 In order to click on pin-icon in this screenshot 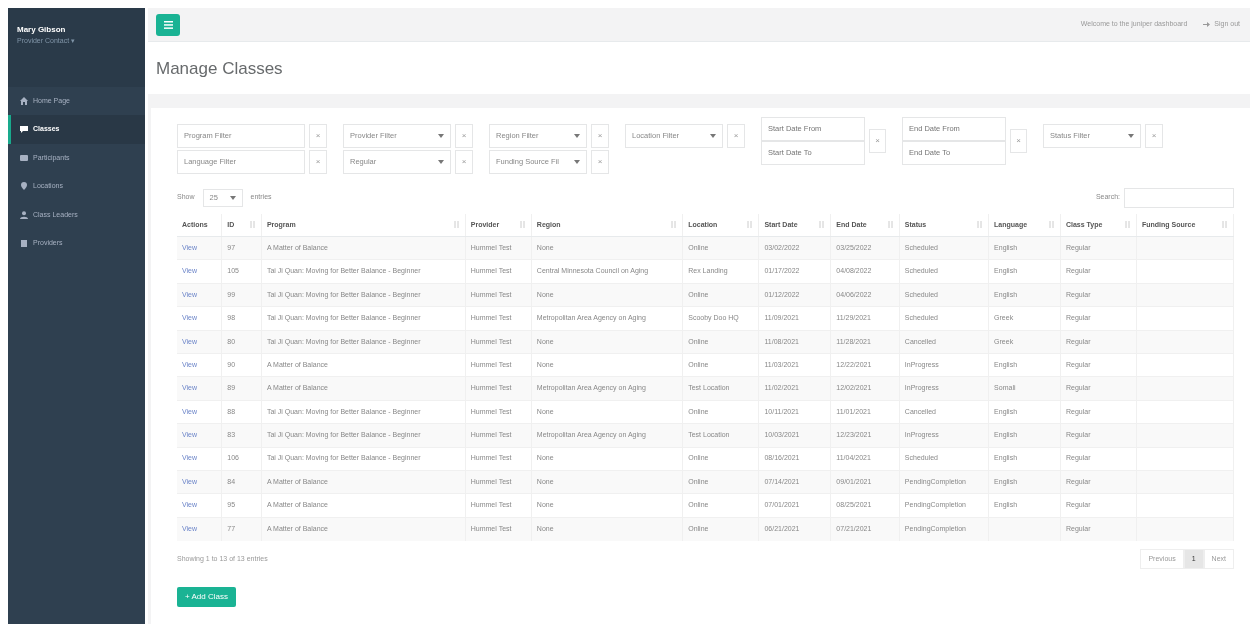, I will do `click(24, 186)`.